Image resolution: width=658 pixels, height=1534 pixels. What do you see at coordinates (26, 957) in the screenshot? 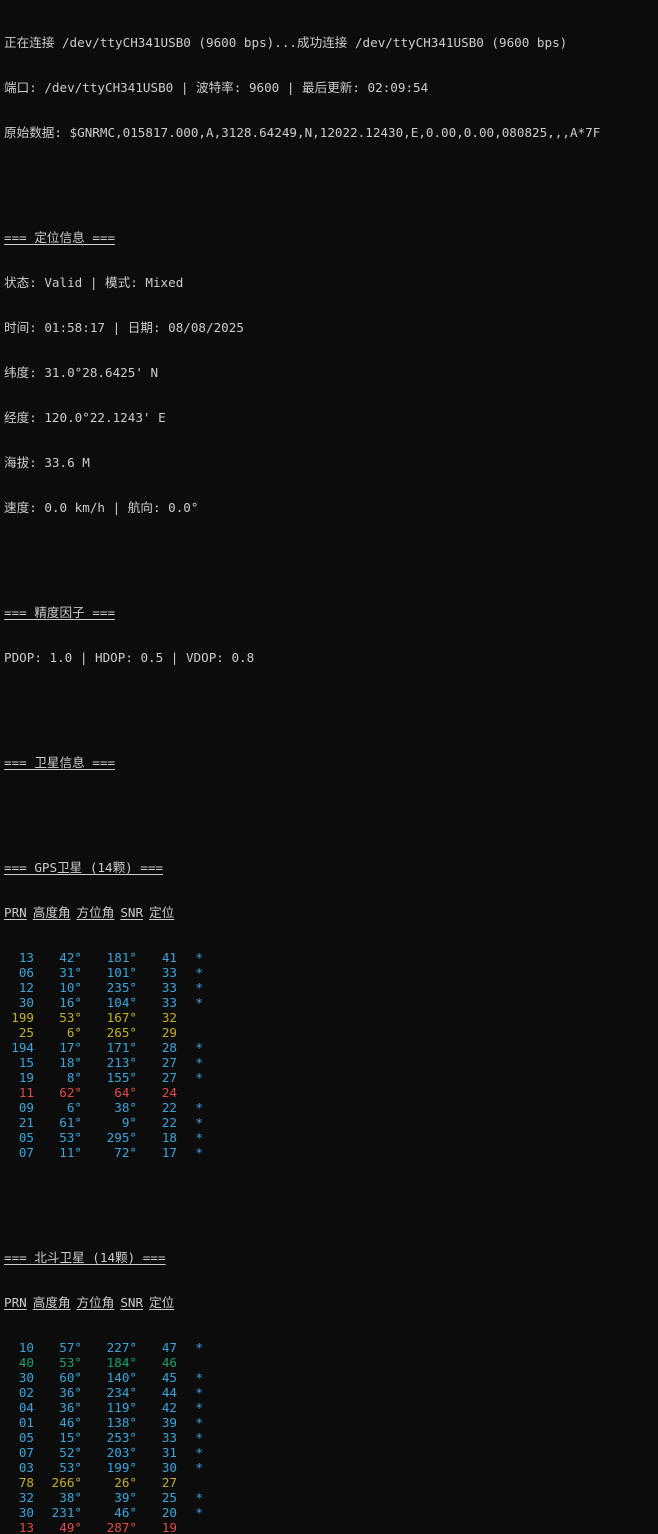
I see `sat-prn: 13` at bounding box center [26, 957].